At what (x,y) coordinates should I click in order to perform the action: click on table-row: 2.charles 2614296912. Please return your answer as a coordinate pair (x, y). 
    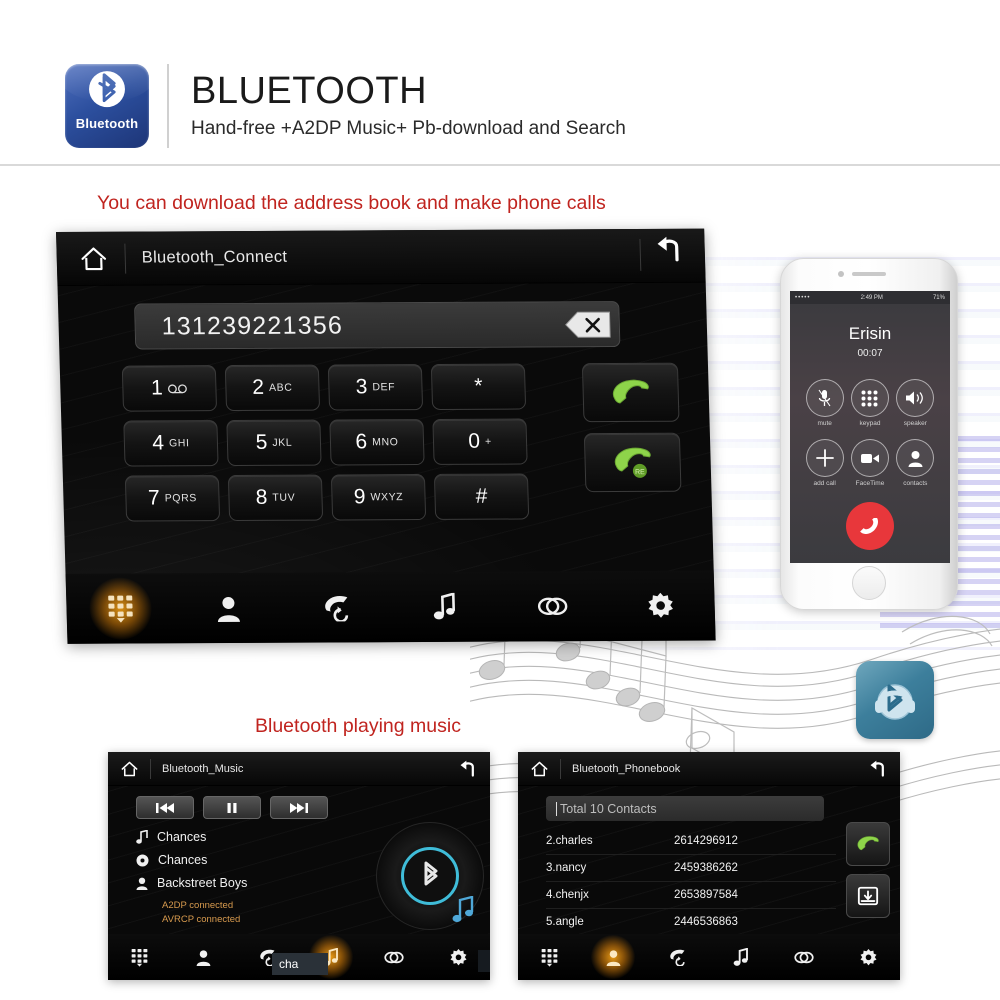
    Looking at the image, I should click on (691, 841).